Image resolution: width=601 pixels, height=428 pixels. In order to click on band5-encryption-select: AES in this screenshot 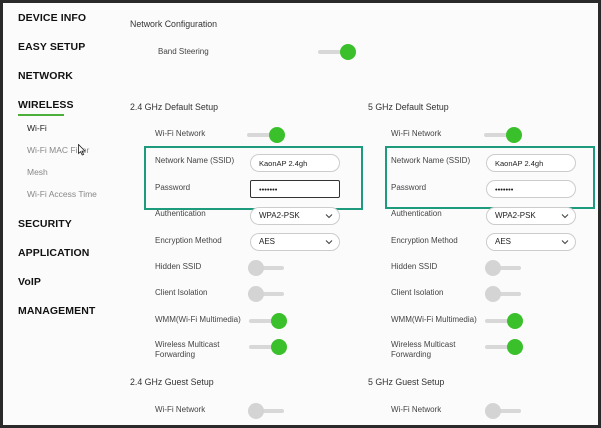, I will do `click(531, 242)`.